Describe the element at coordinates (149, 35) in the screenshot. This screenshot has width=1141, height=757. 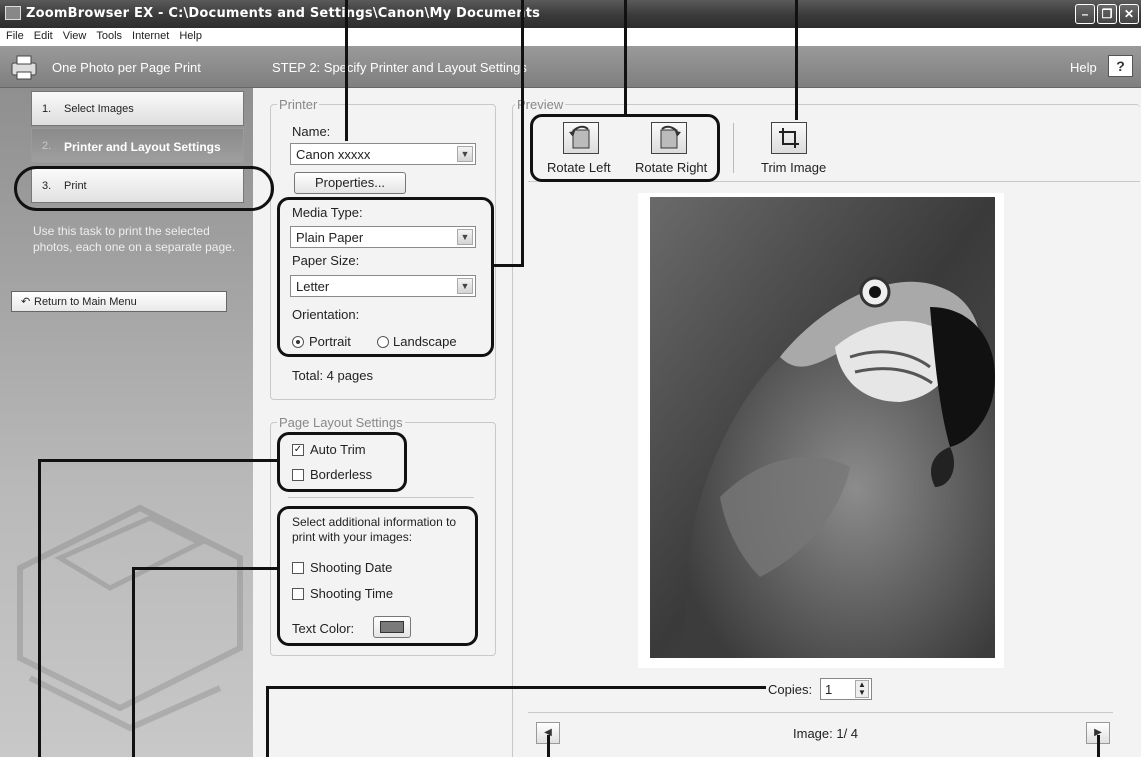
I see `menu-internet: Internet` at that location.